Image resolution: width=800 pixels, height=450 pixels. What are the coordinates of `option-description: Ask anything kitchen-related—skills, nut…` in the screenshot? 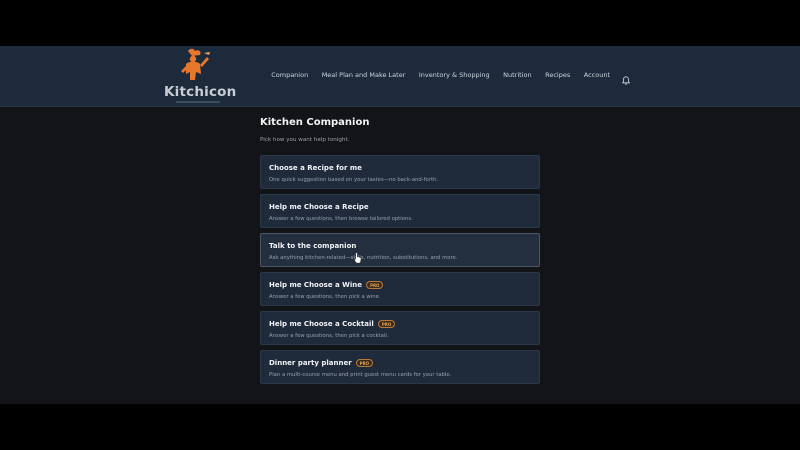 It's located at (363, 258).